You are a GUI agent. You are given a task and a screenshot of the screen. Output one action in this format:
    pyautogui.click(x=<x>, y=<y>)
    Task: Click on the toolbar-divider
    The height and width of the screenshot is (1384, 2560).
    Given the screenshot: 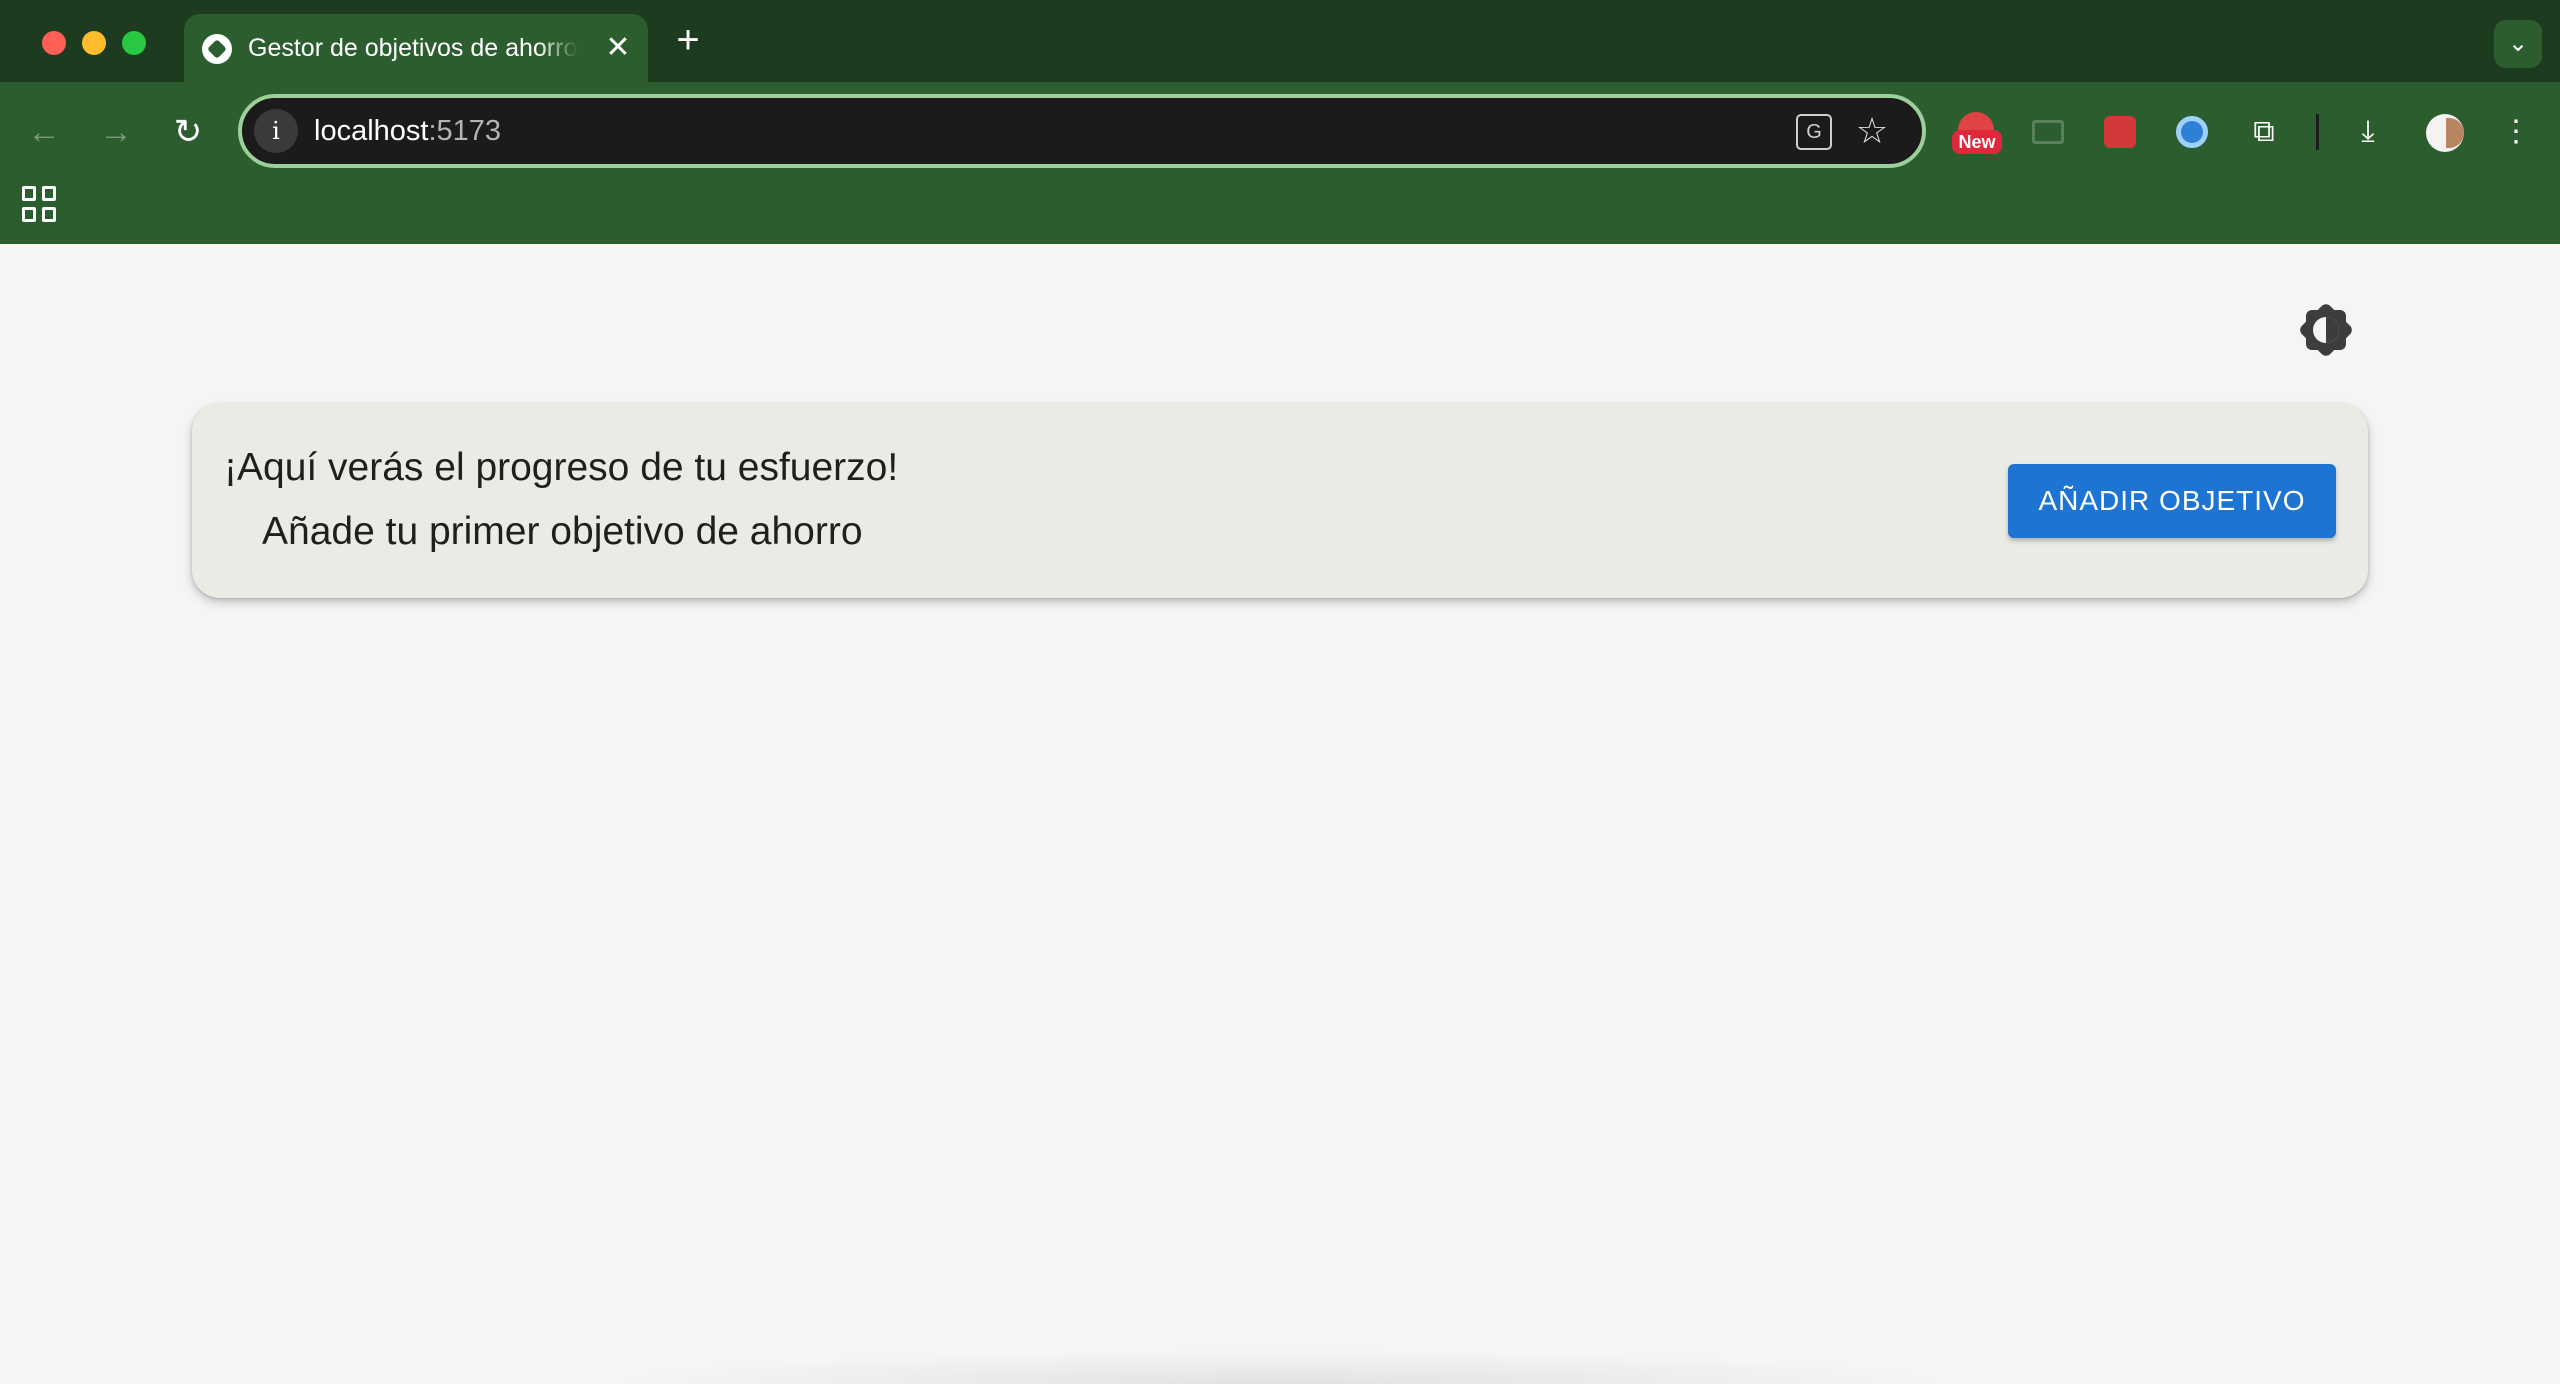 What is the action you would take?
    pyautogui.click(x=2317, y=132)
    